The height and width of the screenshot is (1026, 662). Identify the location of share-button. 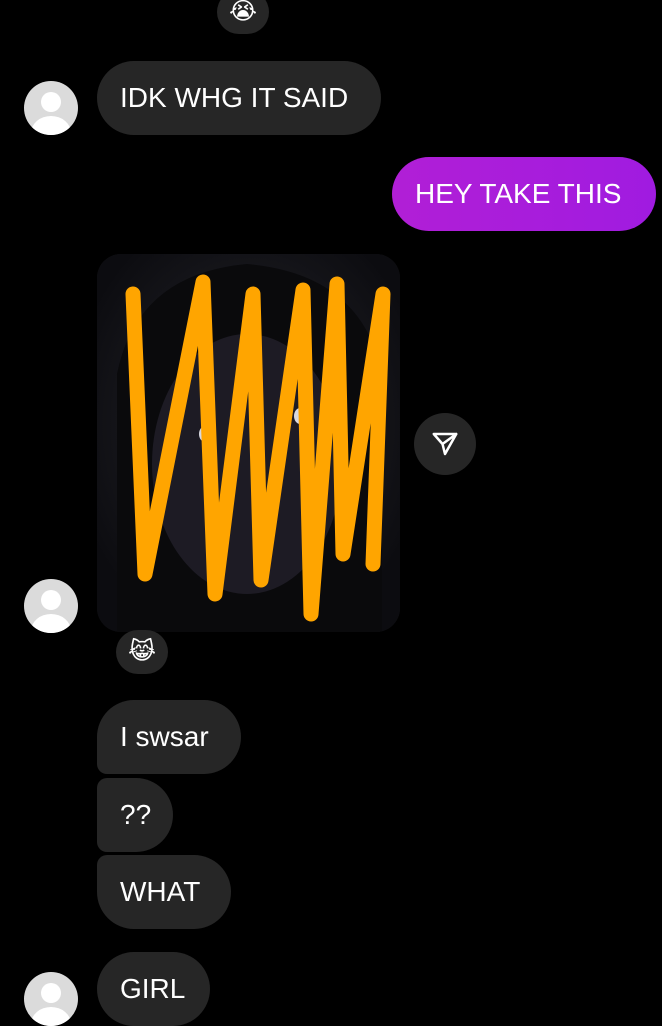
(445, 444).